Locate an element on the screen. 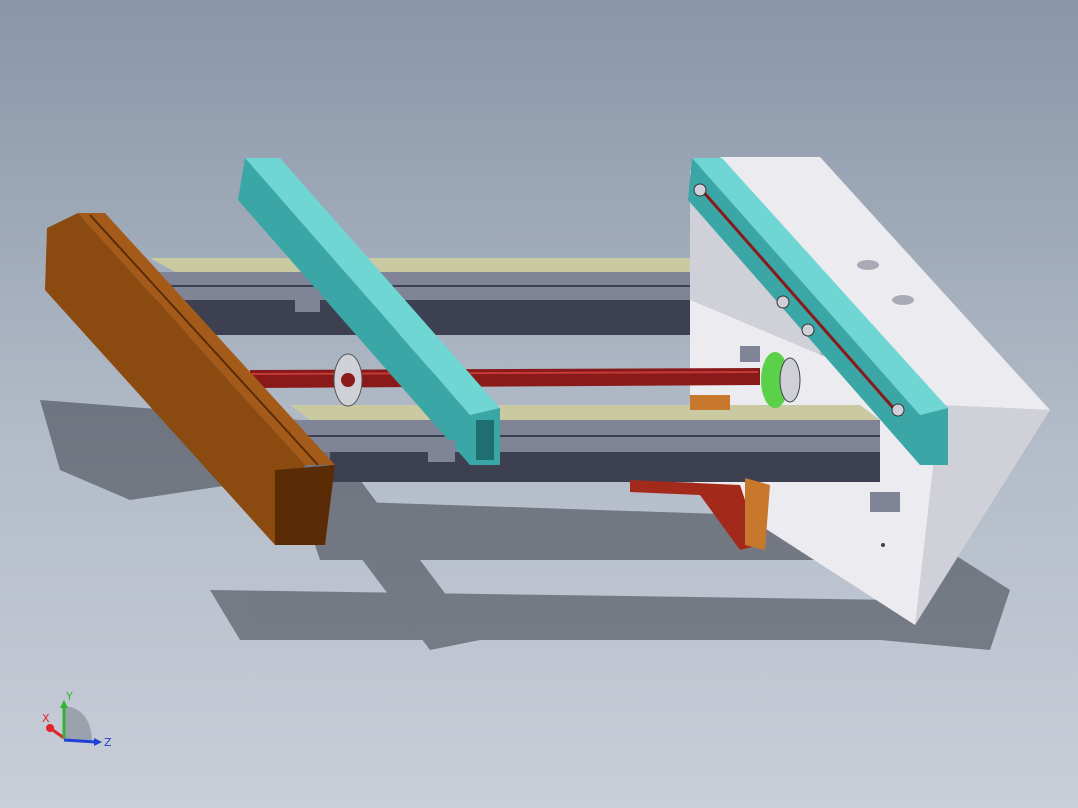 The width and height of the screenshot is (1078, 808). z-axis-icon is located at coordinates (80, 741).